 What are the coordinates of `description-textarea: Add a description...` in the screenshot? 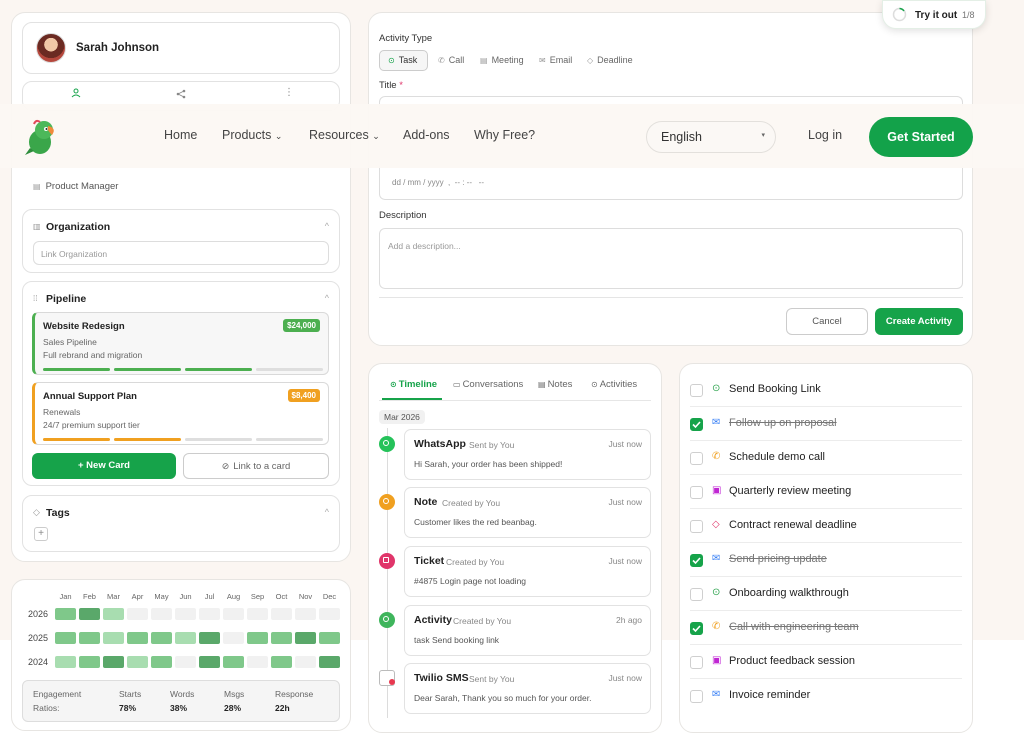 It's located at (671, 258).